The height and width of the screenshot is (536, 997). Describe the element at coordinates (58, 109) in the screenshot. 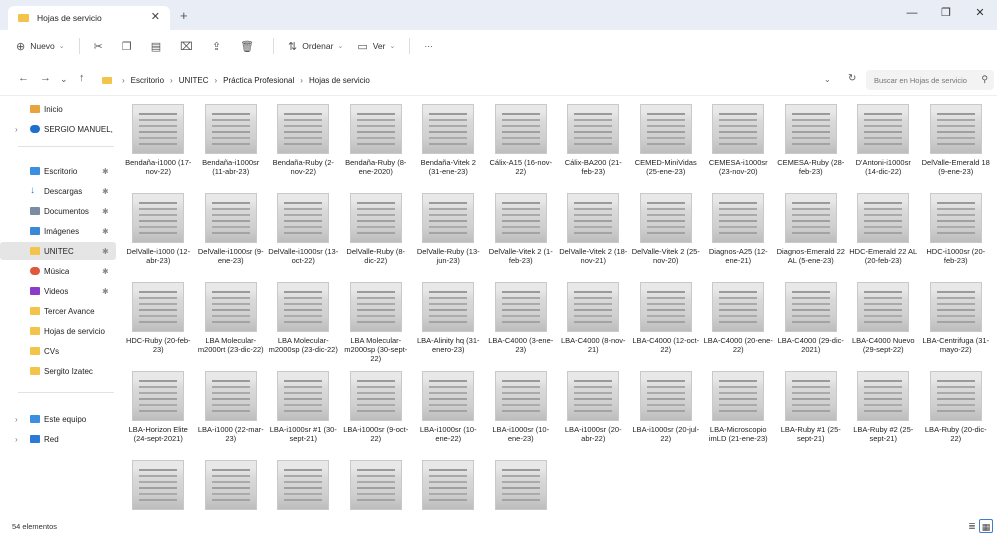

I see `sidebar-item-inicio: Inicio` at that location.